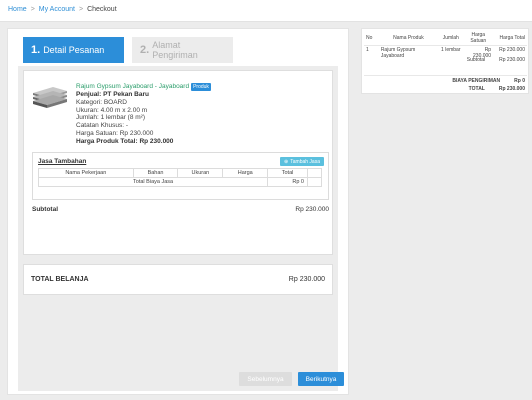 This screenshot has width=532, height=400. I want to click on summary-total-value: Rp 230.000, so click(511, 89).